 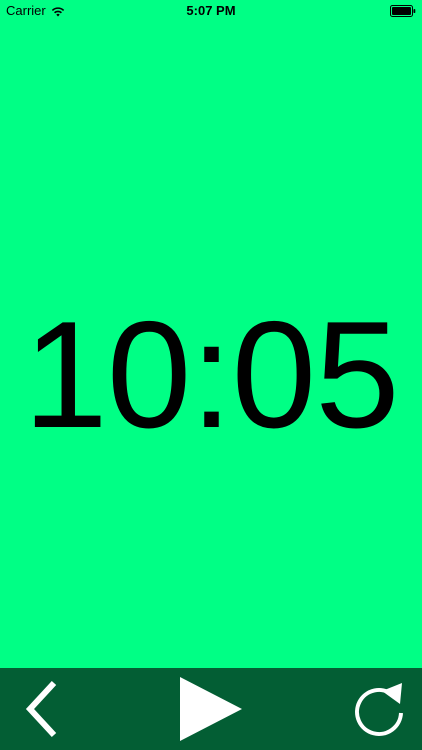 What do you see at coordinates (403, 11) in the screenshot?
I see `battery-icon` at bounding box center [403, 11].